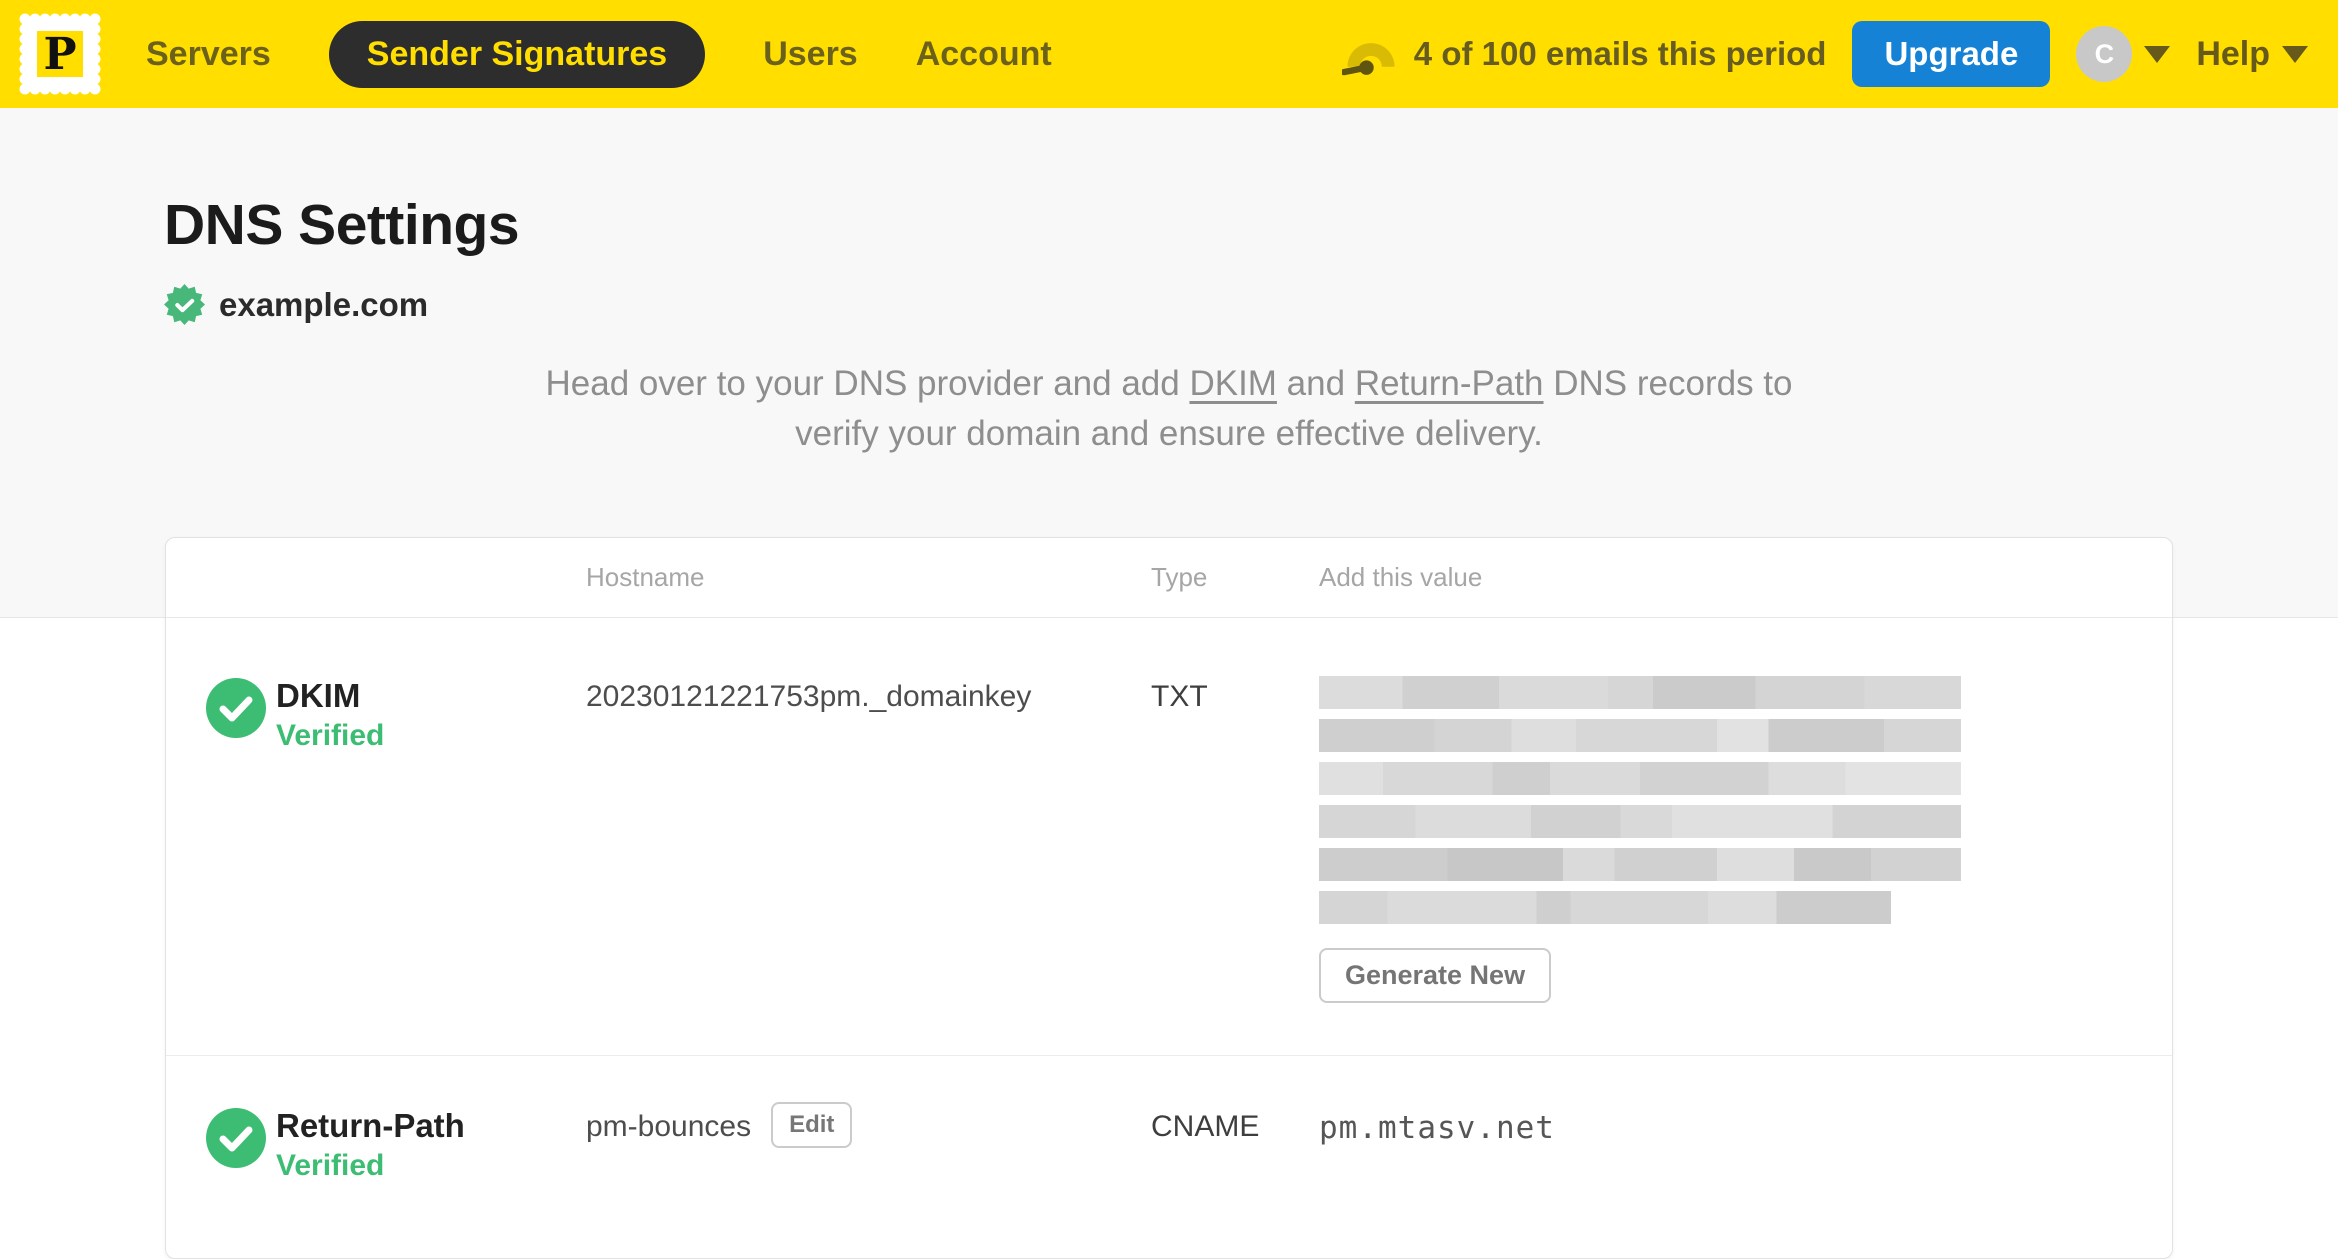  I want to click on nav-item-account: Account, so click(984, 54).